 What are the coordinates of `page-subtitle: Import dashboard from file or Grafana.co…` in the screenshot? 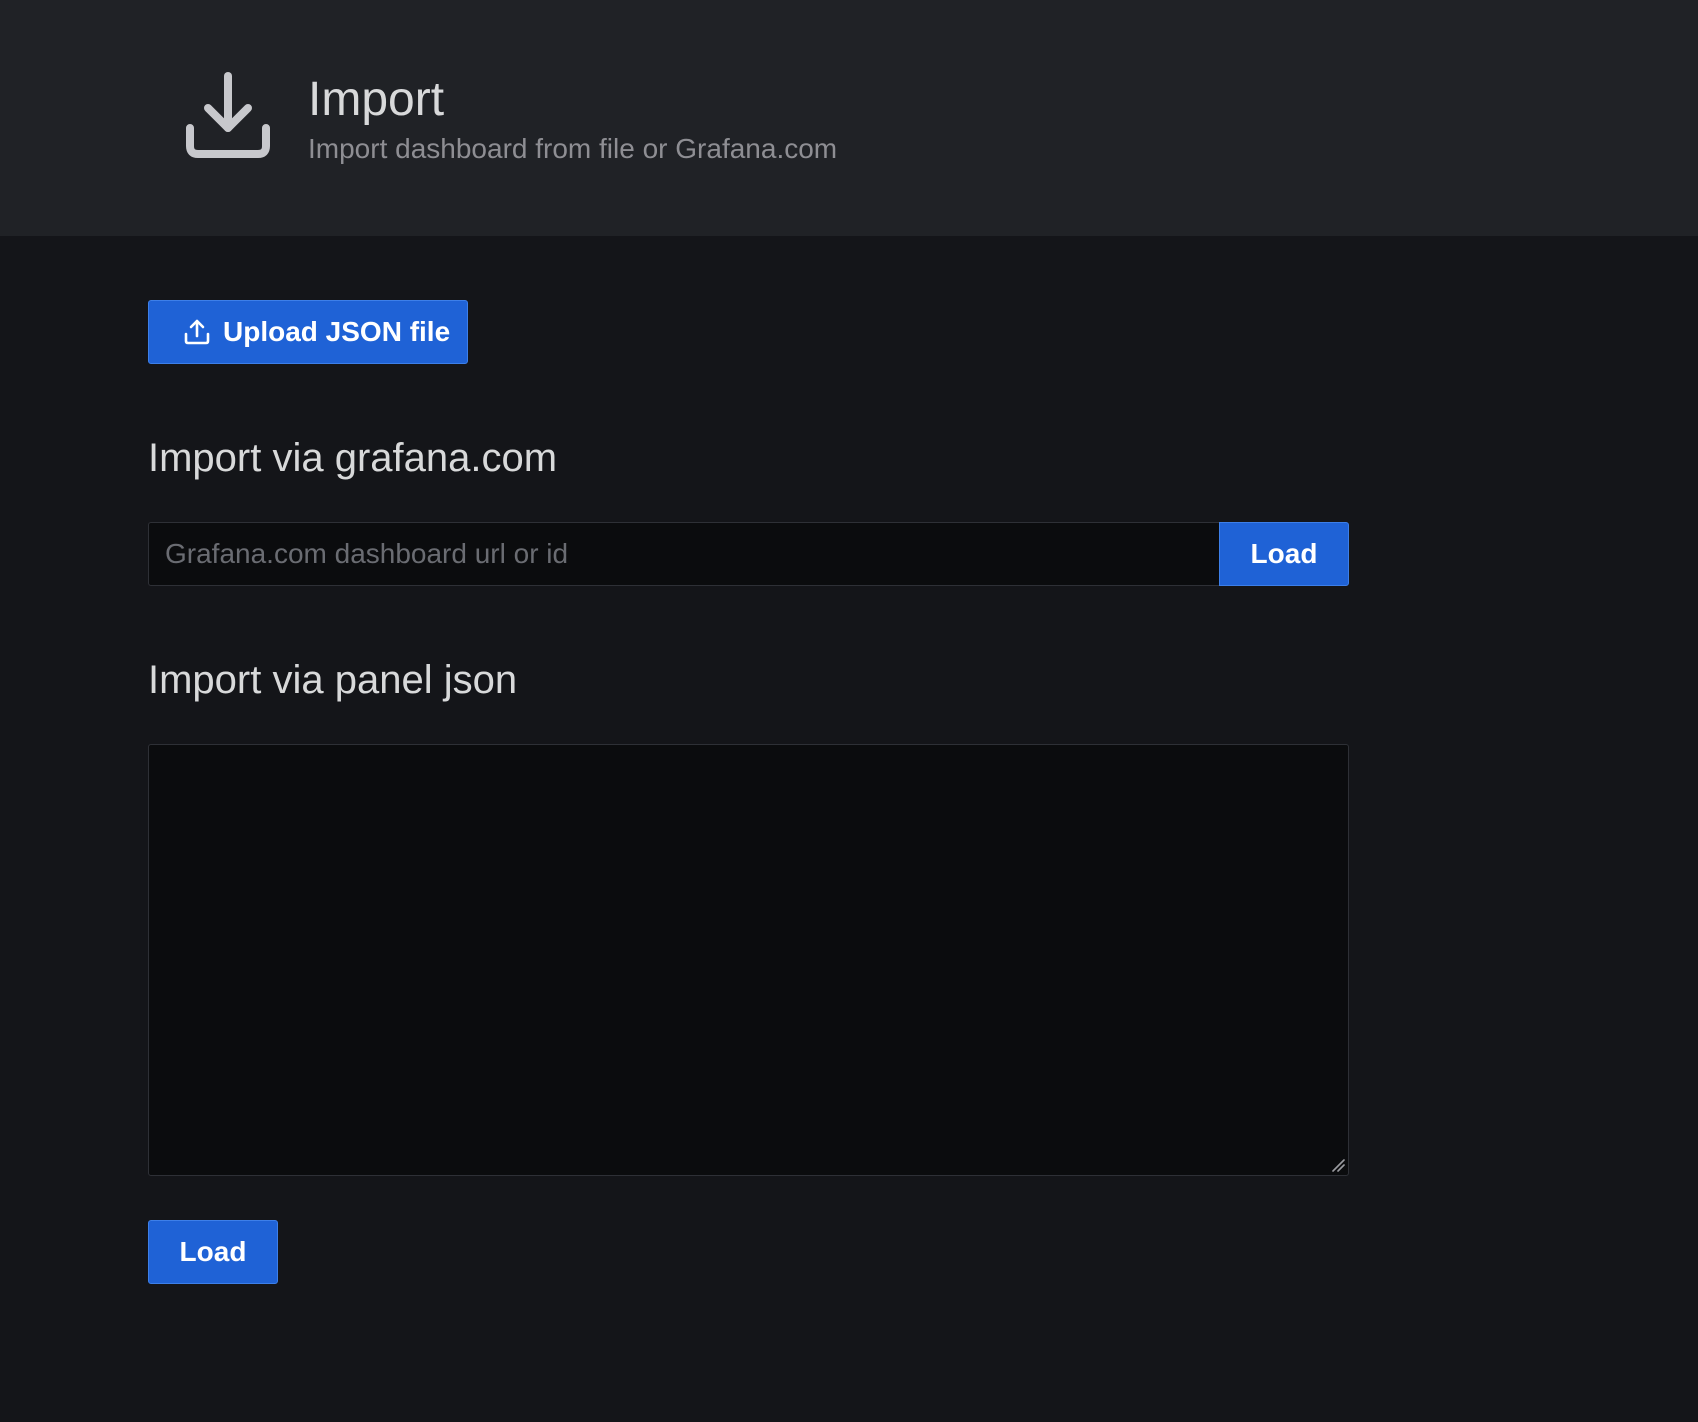 It's located at (573, 148).